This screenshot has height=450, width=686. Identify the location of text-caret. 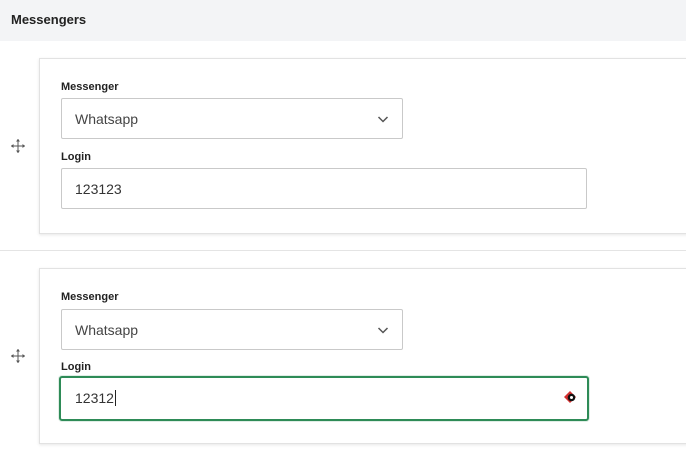
(115, 398).